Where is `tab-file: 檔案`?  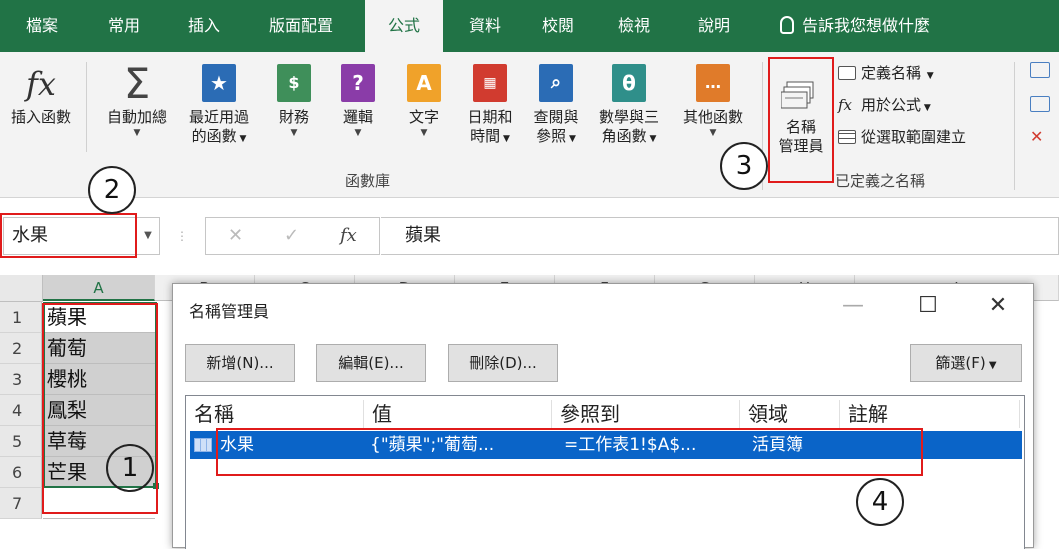 tab-file: 檔案 is located at coordinates (42, 26).